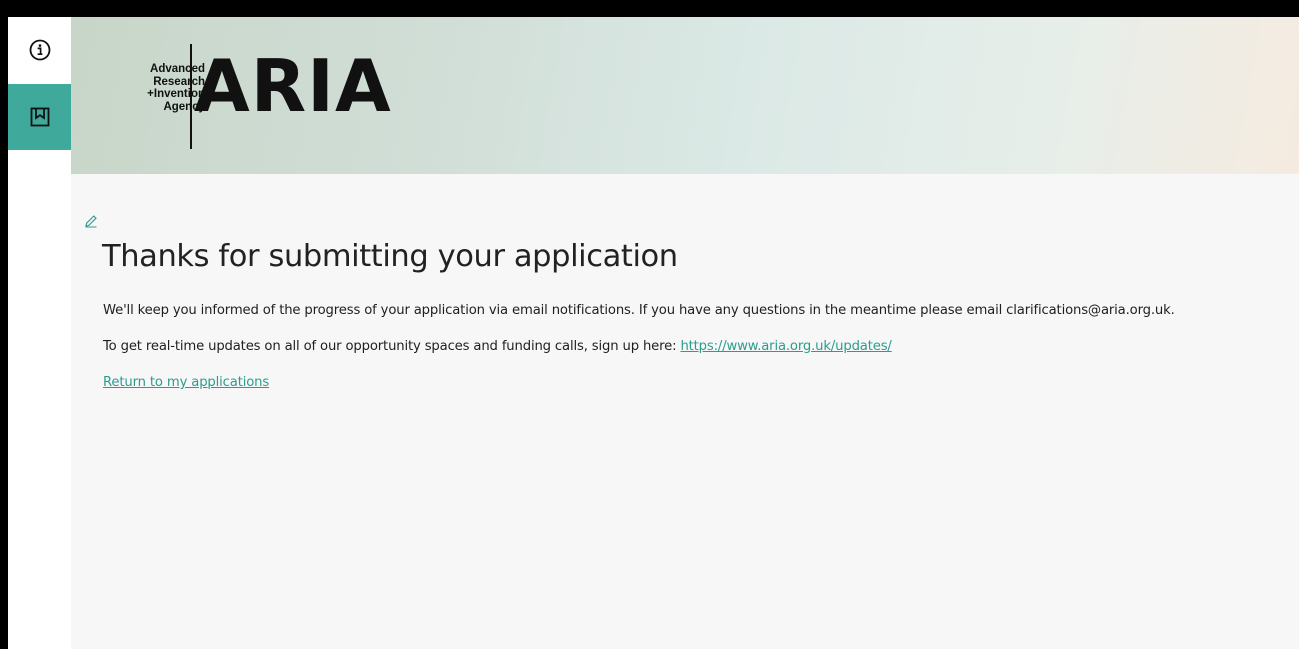 The height and width of the screenshot is (649, 1299). I want to click on sidebar, so click(39, 333).